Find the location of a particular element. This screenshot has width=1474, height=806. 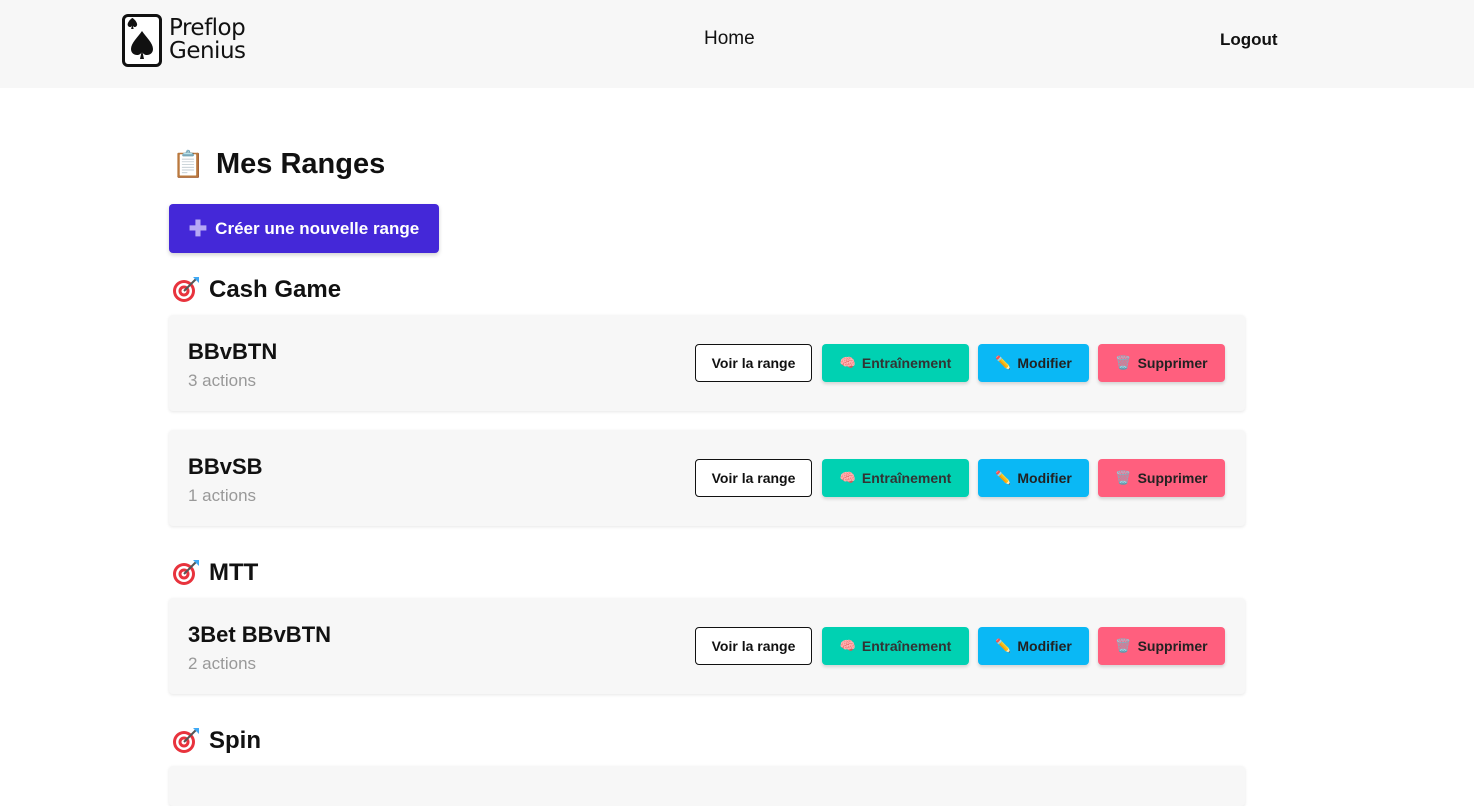

range-card is located at coordinates (707, 786).